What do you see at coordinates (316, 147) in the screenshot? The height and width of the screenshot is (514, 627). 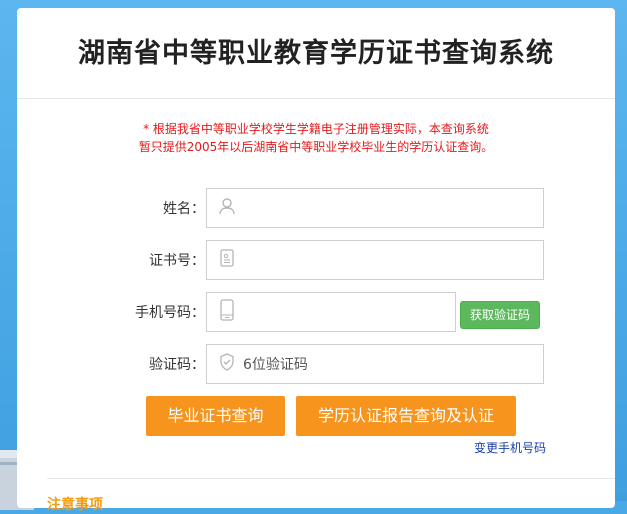 I see `notice-line-2: 暂只提供2005年以后湖南省中等职业学校毕业生的学历认证查询。` at bounding box center [316, 147].